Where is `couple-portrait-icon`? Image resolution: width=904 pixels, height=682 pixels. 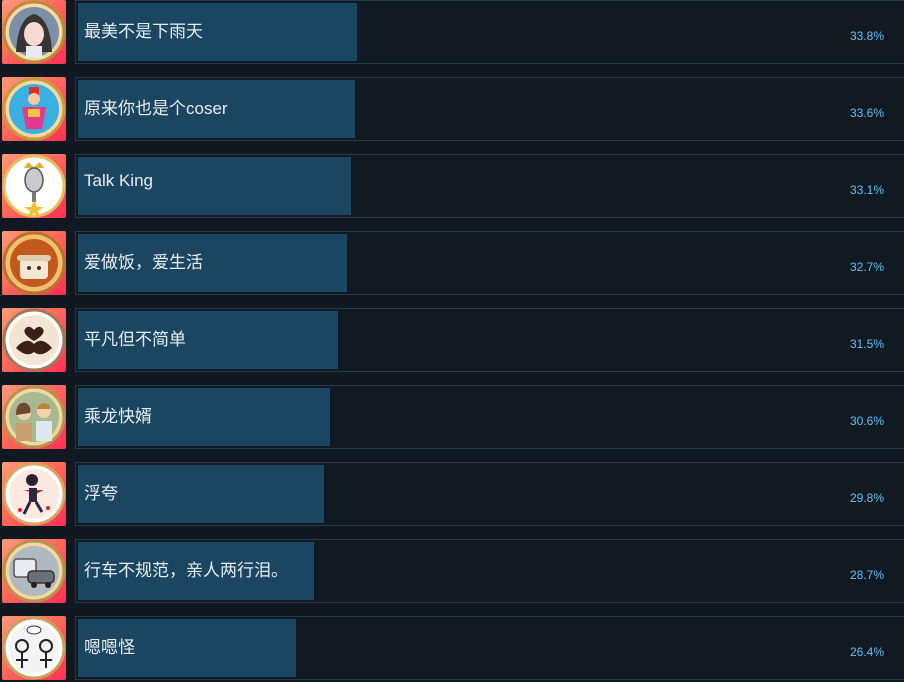 couple-portrait-icon is located at coordinates (34, 417).